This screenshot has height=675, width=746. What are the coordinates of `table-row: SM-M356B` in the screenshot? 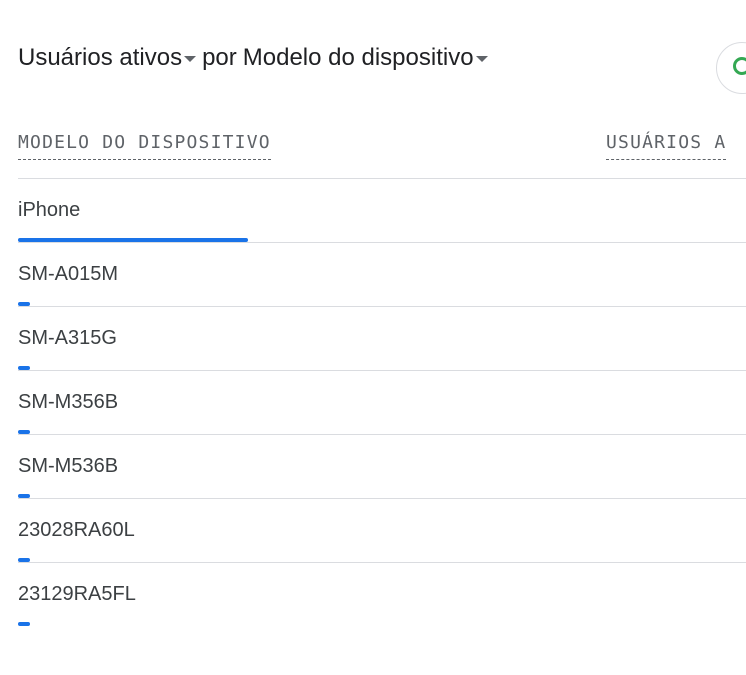 It's located at (382, 403).